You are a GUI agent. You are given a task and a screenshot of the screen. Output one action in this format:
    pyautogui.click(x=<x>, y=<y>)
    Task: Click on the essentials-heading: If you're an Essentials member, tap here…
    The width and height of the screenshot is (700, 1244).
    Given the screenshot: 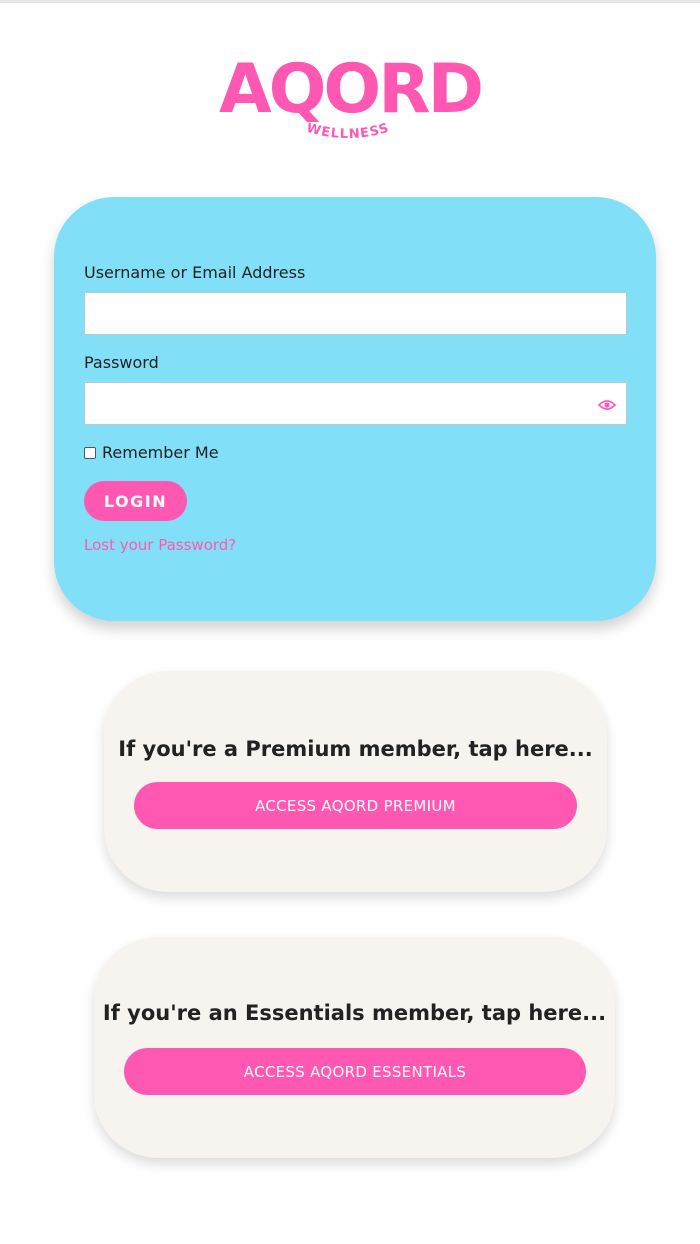 What is the action you would take?
    pyautogui.click(x=354, y=1013)
    